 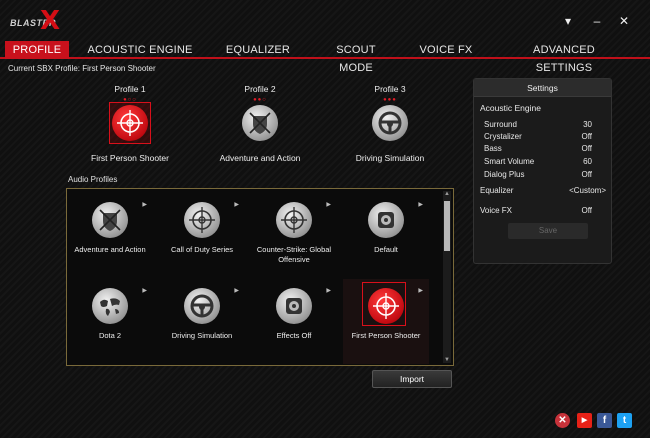 What do you see at coordinates (447, 277) in the screenshot?
I see `audio-profiles-scrollbar: ▲ ▼` at bounding box center [447, 277].